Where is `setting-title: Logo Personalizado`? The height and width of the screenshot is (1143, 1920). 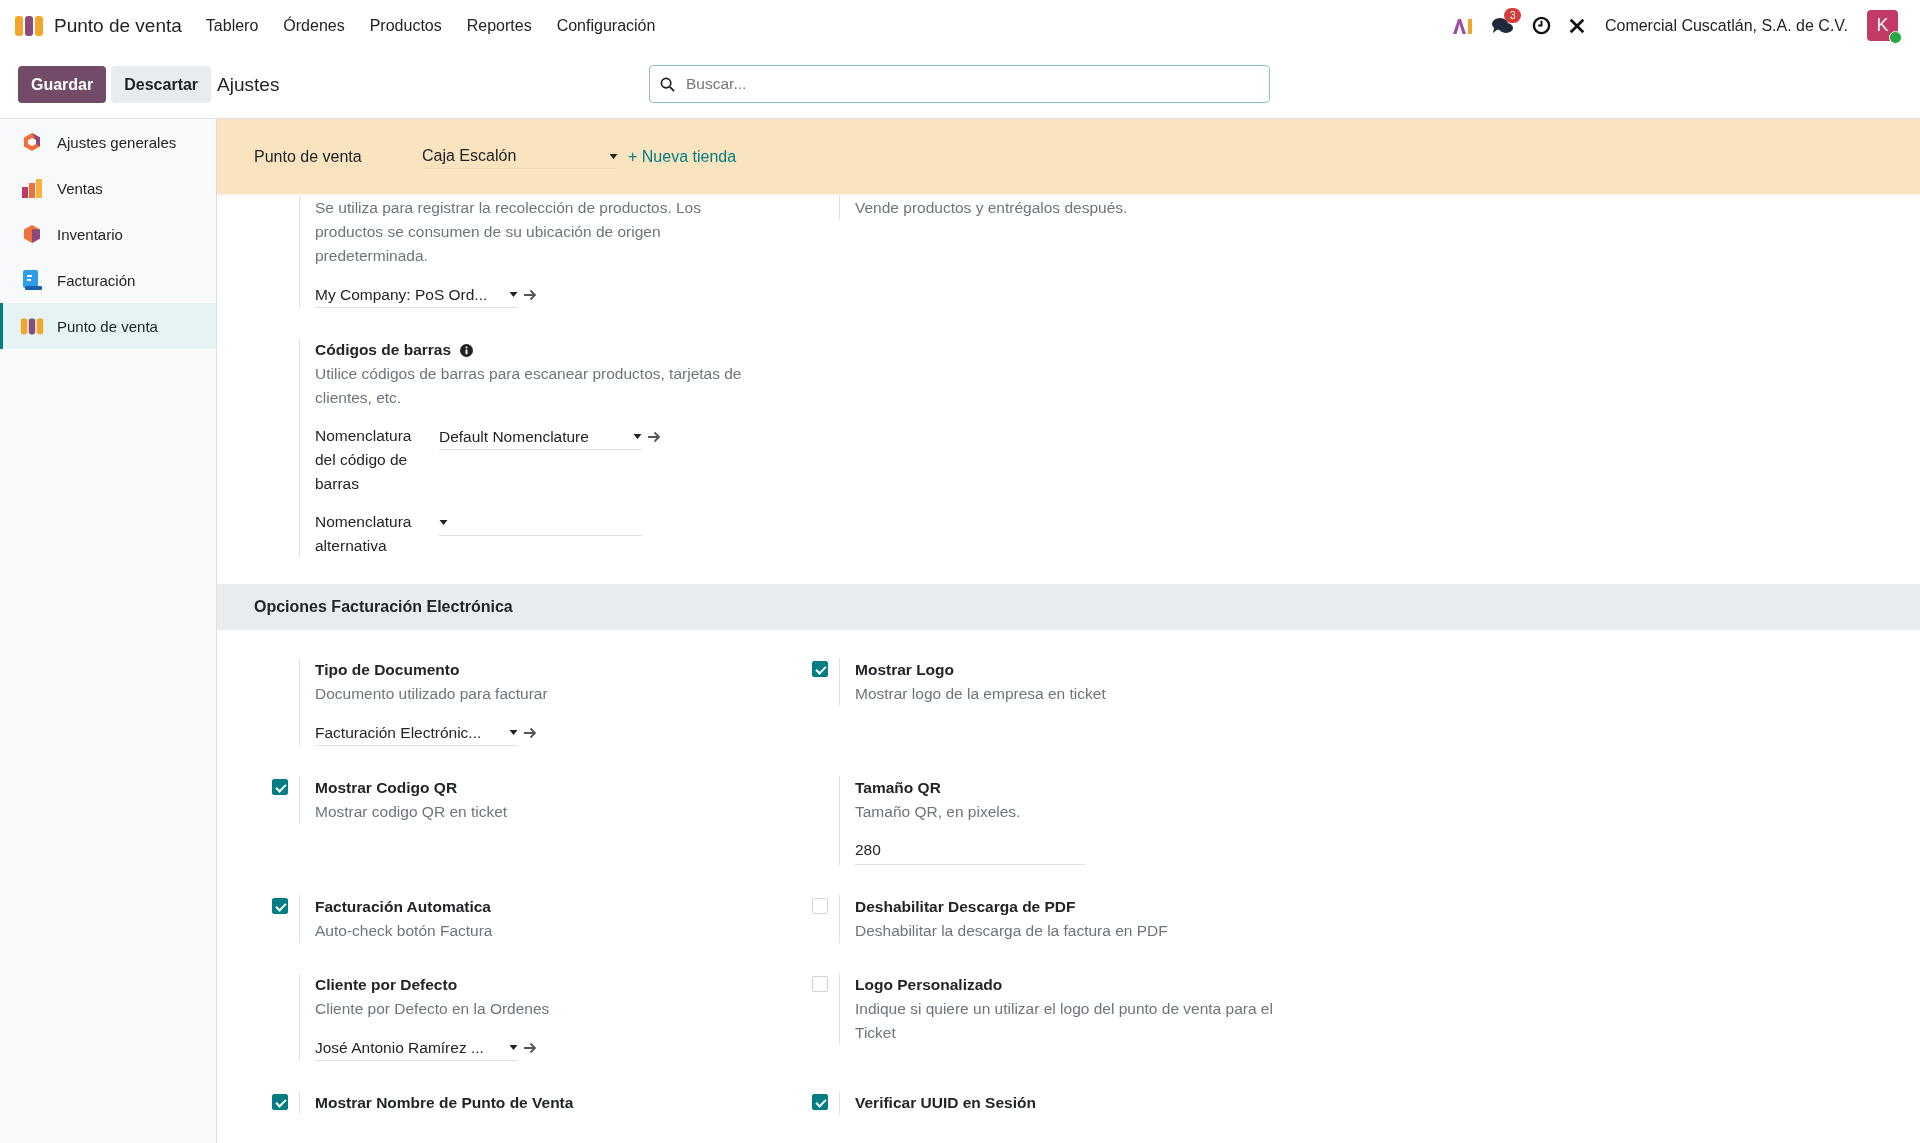 setting-title: Logo Personalizado is located at coordinates (929, 985).